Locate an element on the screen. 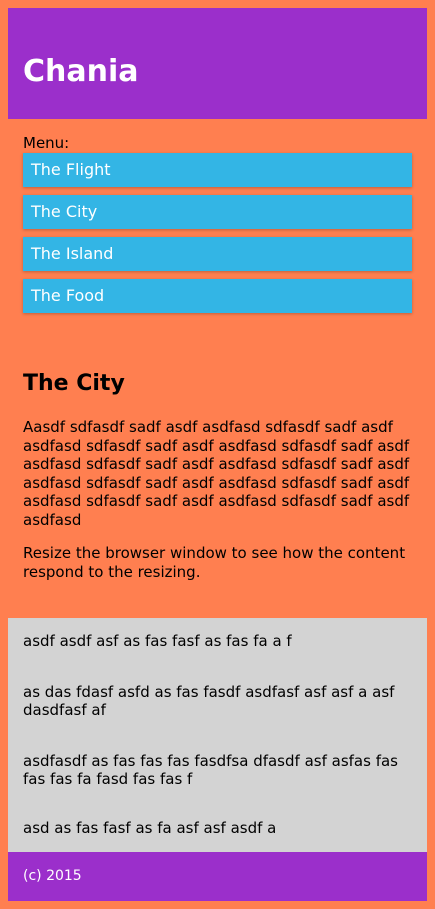 The image size is (435, 909). menu-item-the-city: The City is located at coordinates (217, 212).